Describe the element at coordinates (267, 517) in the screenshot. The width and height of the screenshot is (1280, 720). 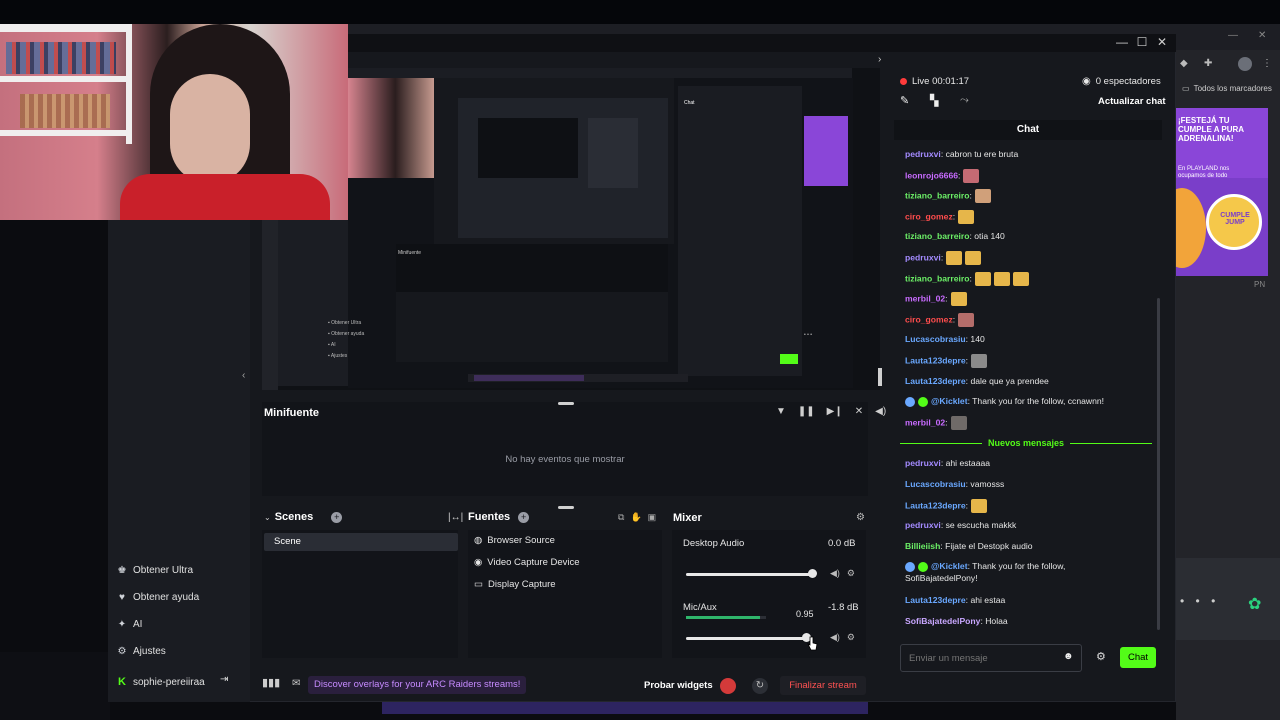
I see `chevron-down-icon: ⌄` at that location.